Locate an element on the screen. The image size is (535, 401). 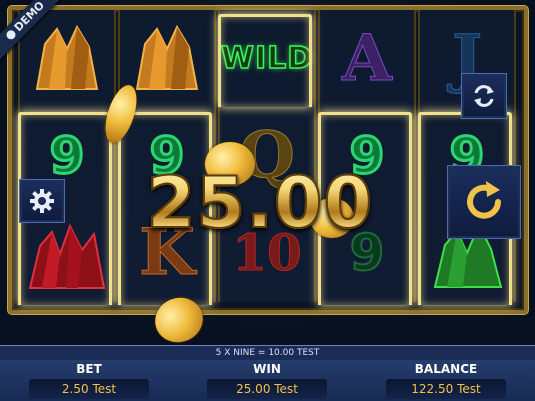
settings-button is located at coordinates (42, 201).